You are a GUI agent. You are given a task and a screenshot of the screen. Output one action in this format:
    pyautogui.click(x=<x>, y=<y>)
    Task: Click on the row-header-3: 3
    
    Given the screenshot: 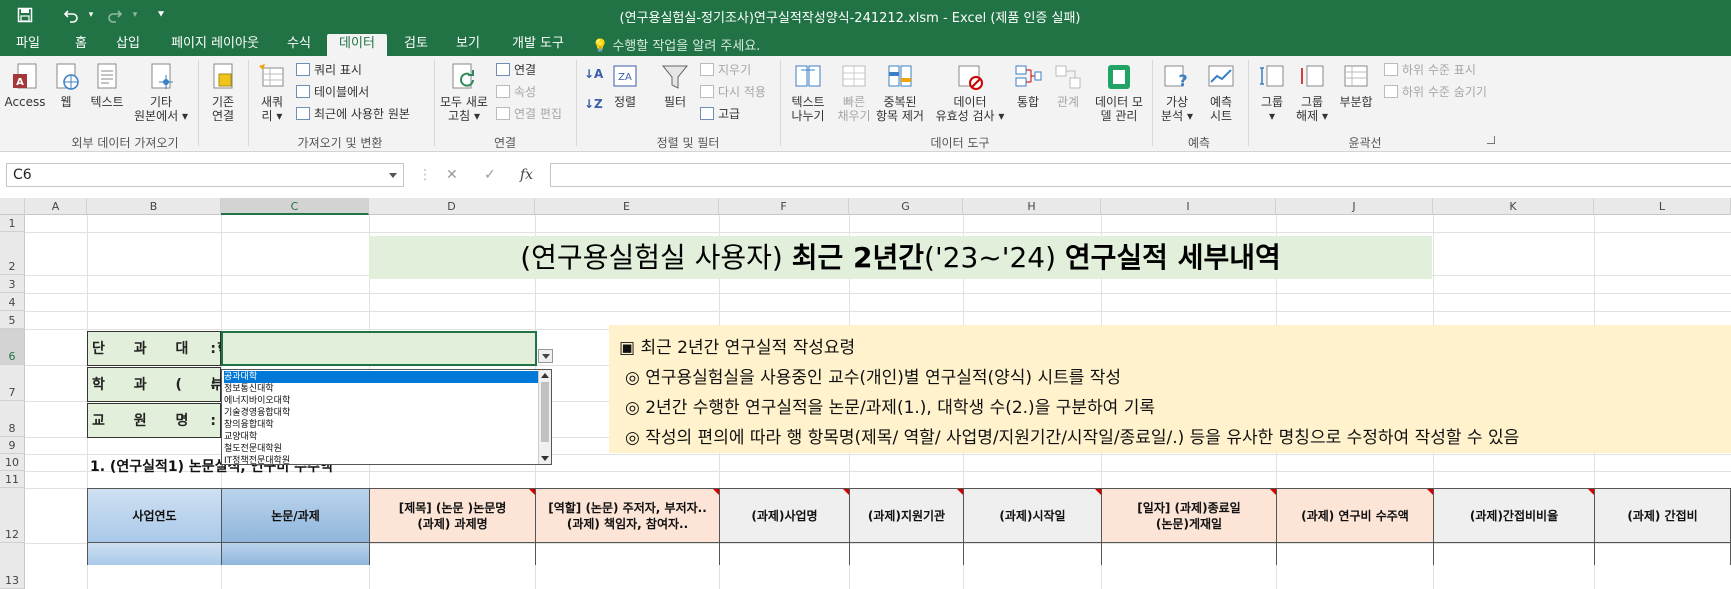 What is the action you would take?
    pyautogui.click(x=12, y=284)
    